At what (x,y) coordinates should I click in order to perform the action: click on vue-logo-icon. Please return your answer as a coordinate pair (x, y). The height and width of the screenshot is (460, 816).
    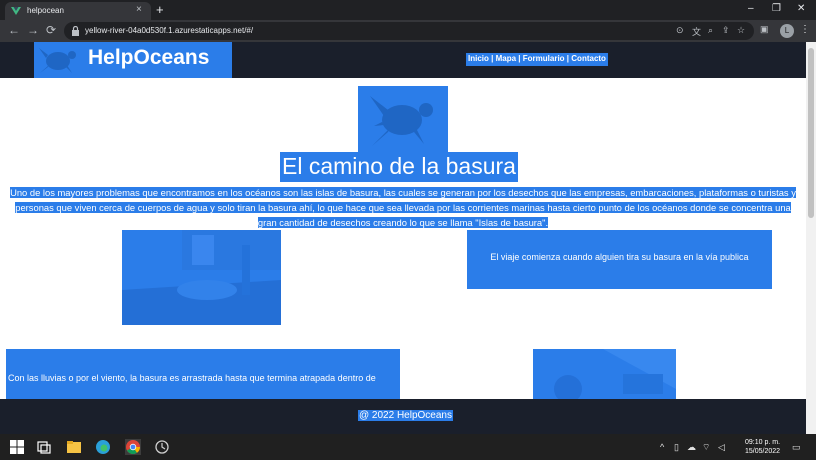
    Looking at the image, I should click on (16, 11).